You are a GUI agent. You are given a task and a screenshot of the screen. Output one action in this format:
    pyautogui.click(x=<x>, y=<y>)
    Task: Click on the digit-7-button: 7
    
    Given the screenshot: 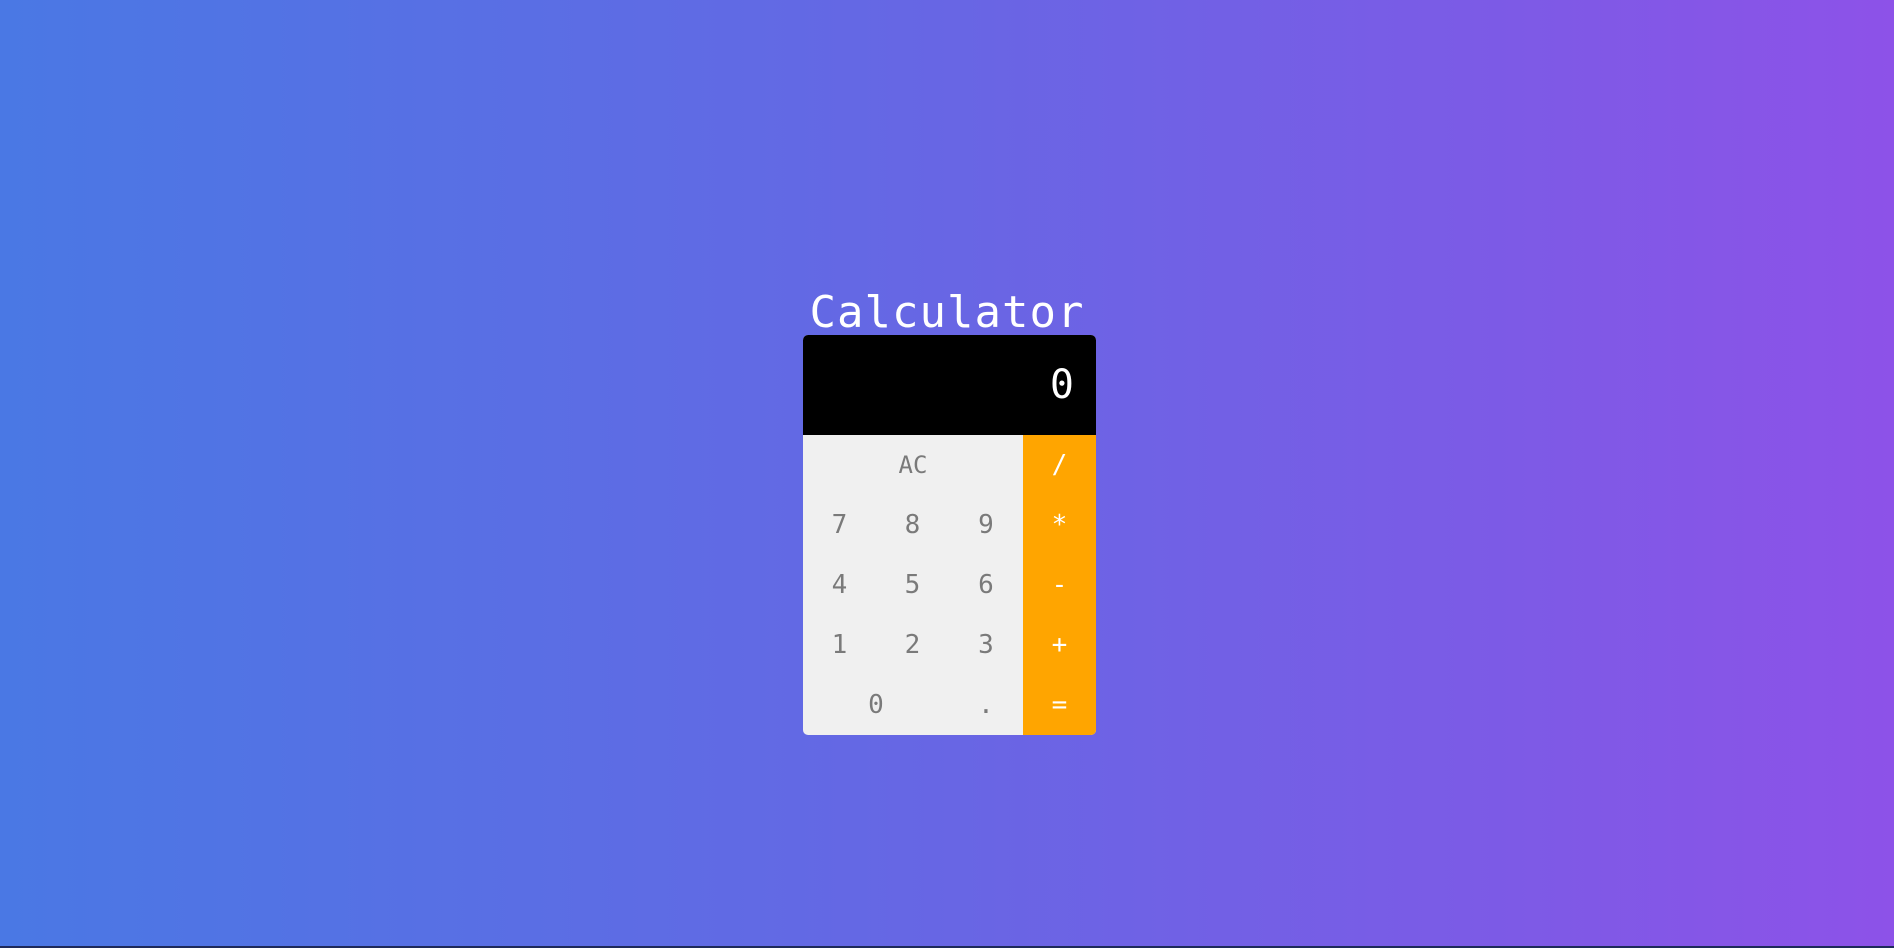 What is the action you would take?
    pyautogui.click(x=839, y=525)
    